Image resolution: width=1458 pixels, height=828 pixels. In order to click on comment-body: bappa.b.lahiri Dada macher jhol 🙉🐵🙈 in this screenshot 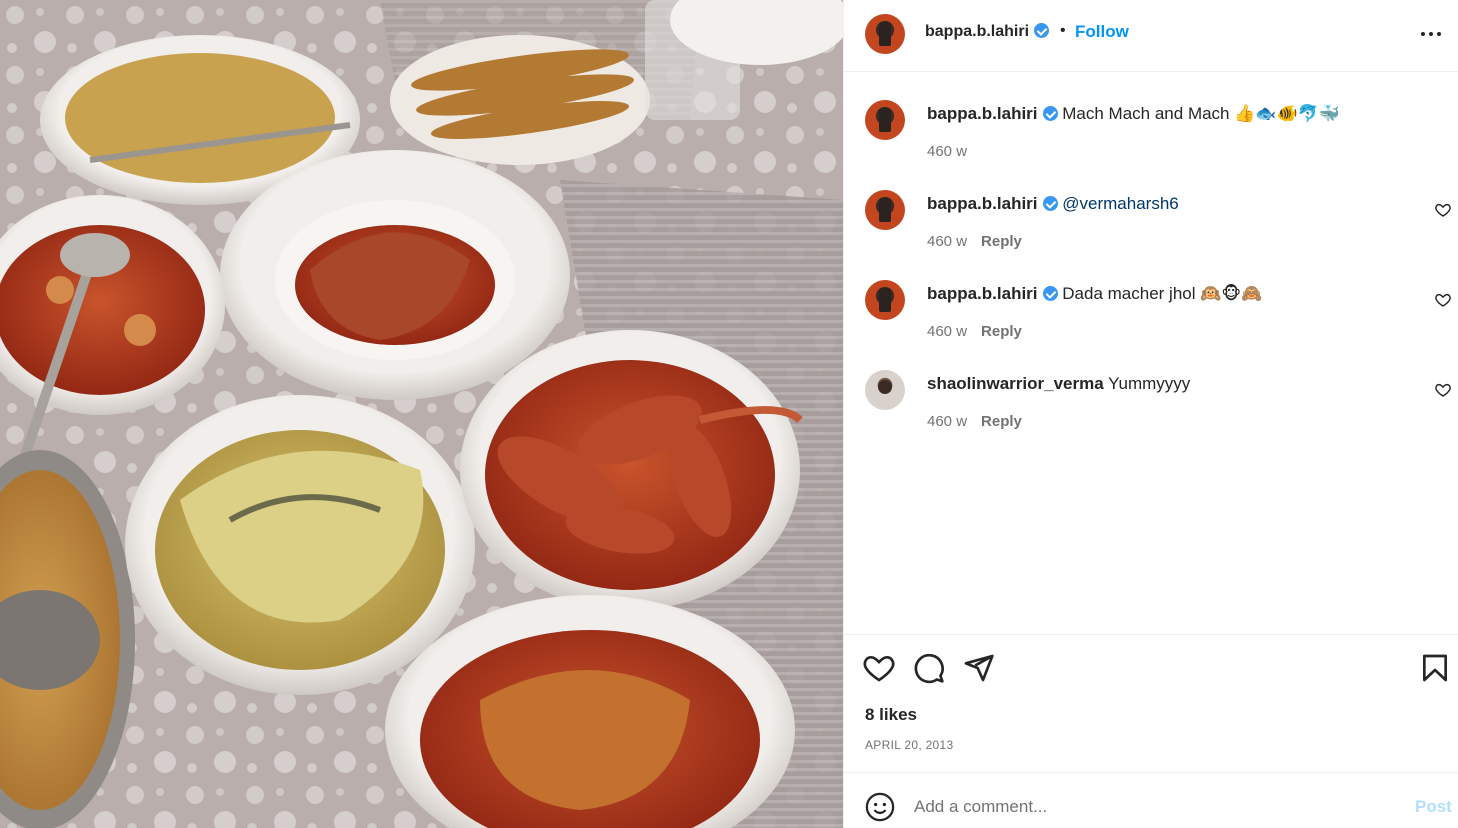, I will do `click(1167, 294)`.